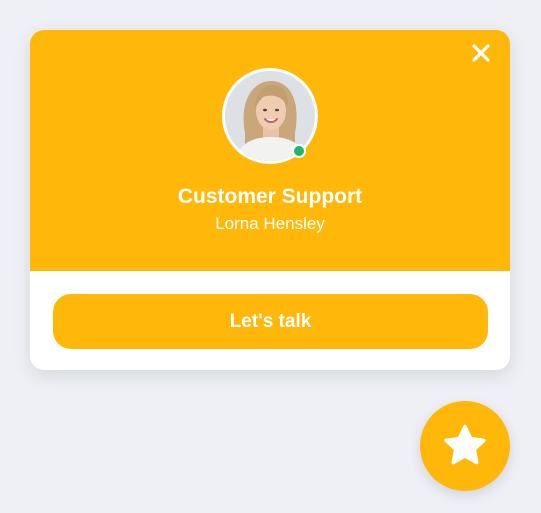  What do you see at coordinates (270, 321) in the screenshot?
I see `lets-talk-button: Let's talk` at bounding box center [270, 321].